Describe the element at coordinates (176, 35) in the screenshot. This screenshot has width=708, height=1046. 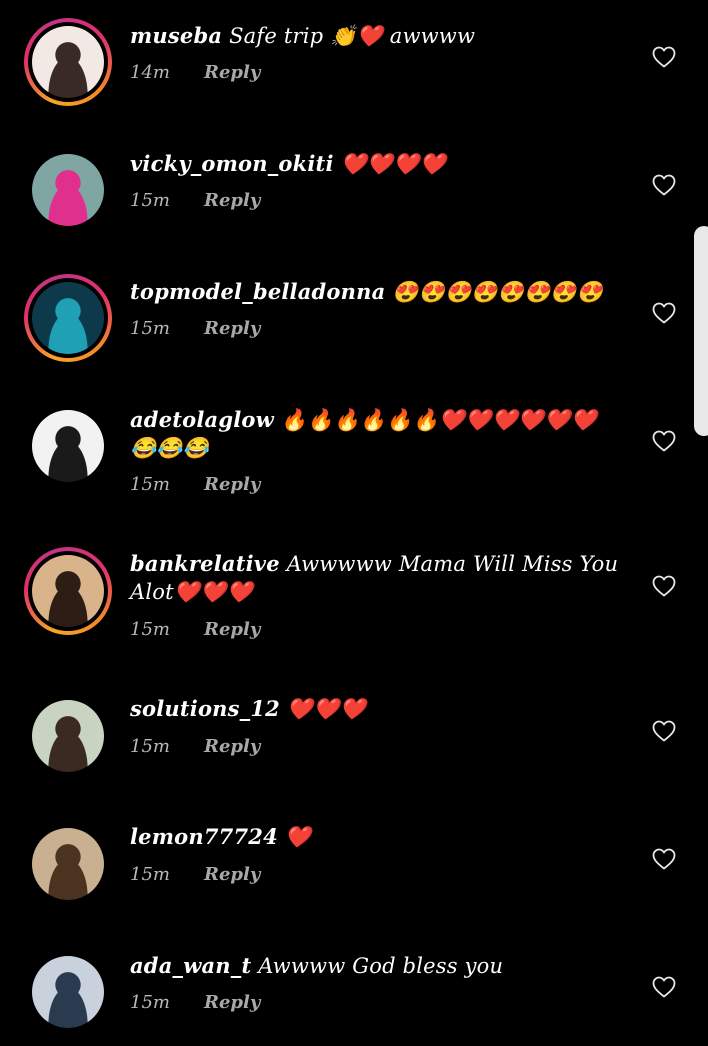
I see `username: museba` at that location.